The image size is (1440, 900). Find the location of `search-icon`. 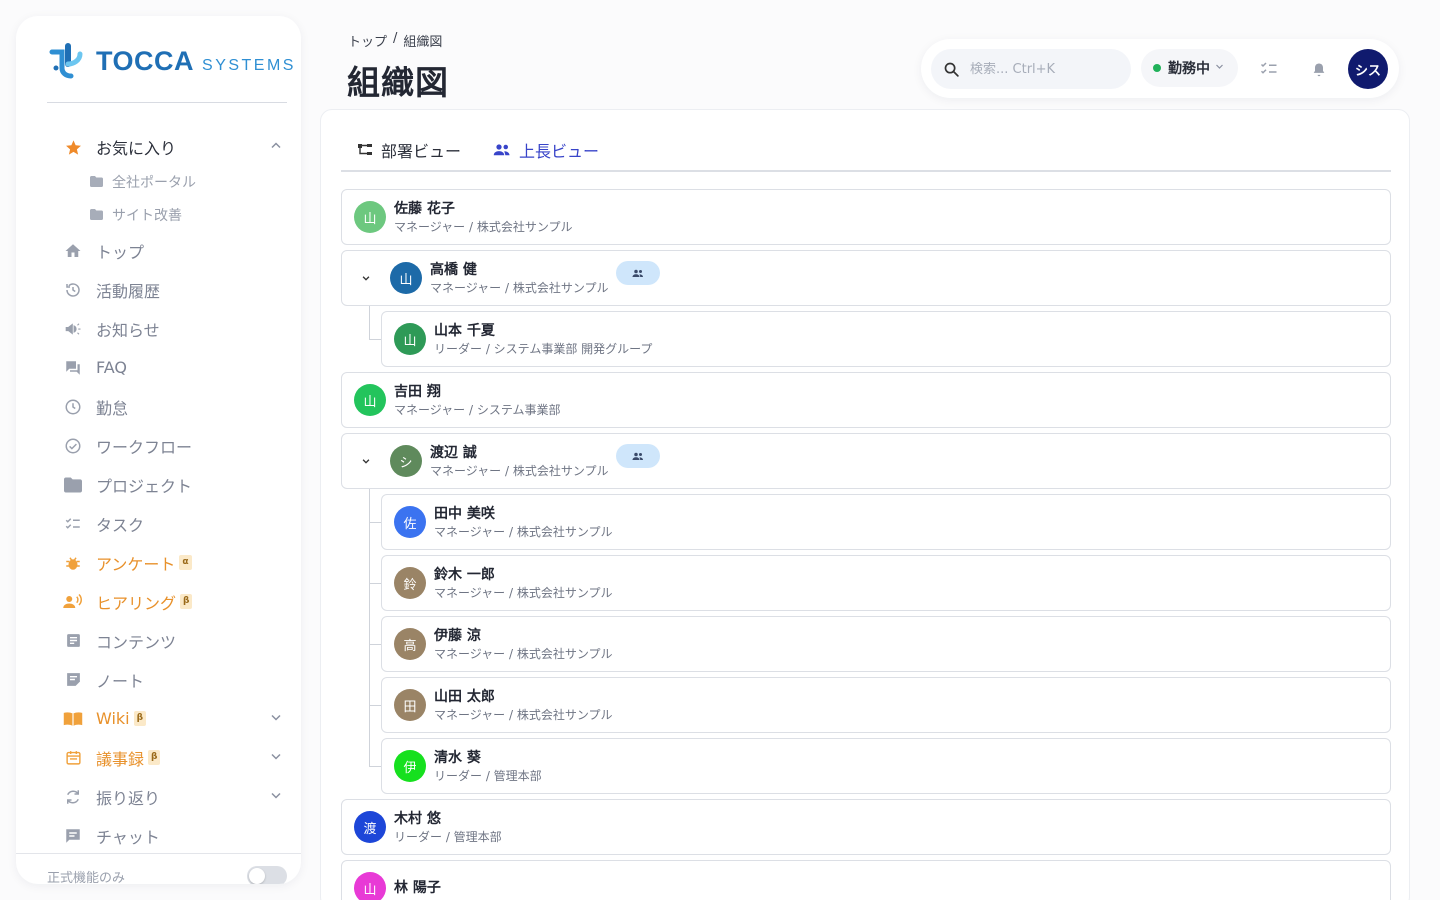

search-icon is located at coordinates (951, 69).